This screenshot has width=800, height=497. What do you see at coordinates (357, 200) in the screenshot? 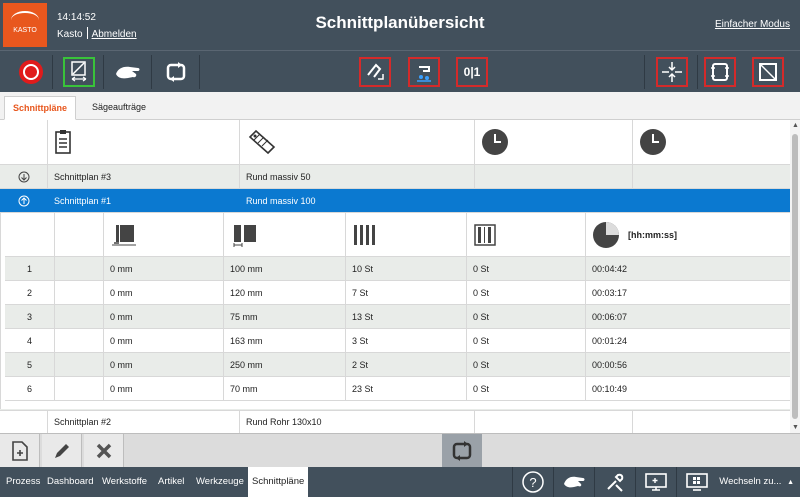
I see `plan-material: Rund massiv 100` at bounding box center [357, 200].